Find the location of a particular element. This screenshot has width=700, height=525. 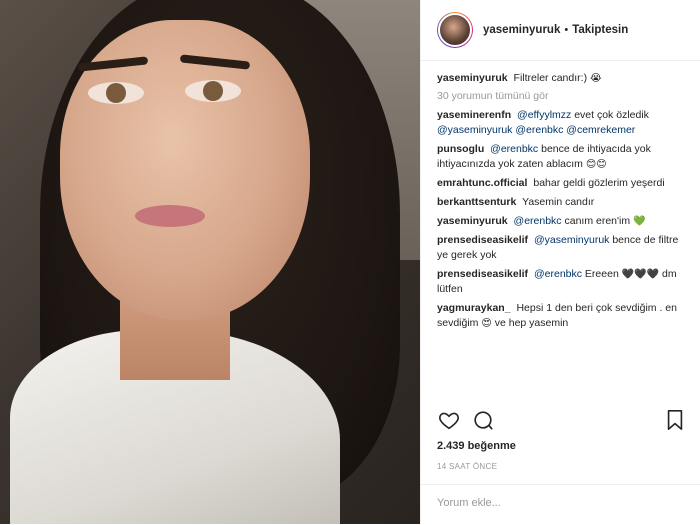

comment-mention: @effyylmzz is located at coordinates (544, 115).